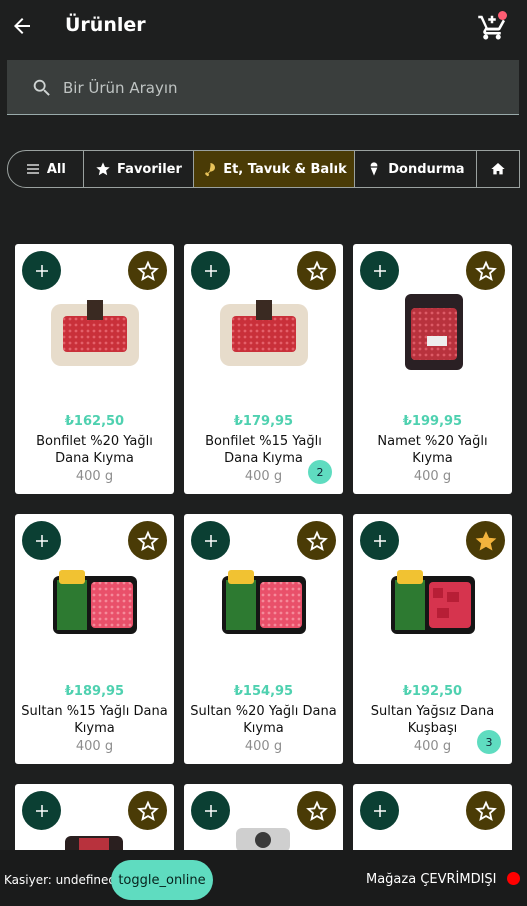  What do you see at coordinates (94, 421) in the screenshot?
I see `product-price: ₺162,50` at bounding box center [94, 421].